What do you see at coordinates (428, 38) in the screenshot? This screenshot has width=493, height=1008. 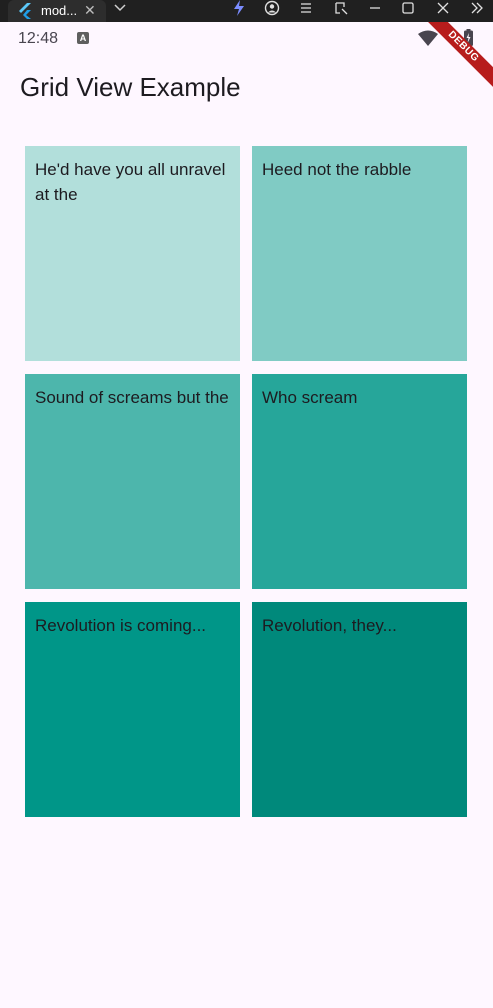 I see `wifi-icon` at bounding box center [428, 38].